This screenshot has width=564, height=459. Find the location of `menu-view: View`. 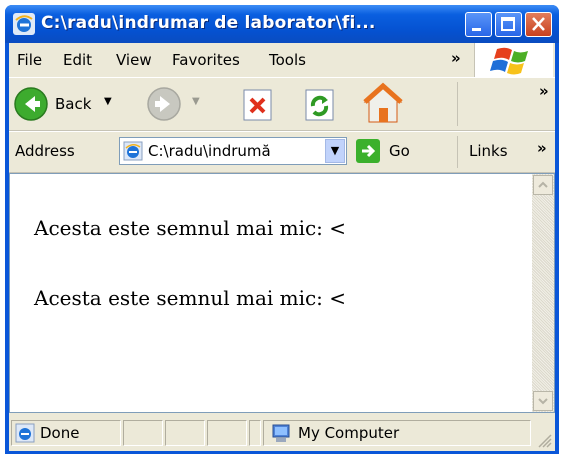

menu-view: View is located at coordinates (134, 60).